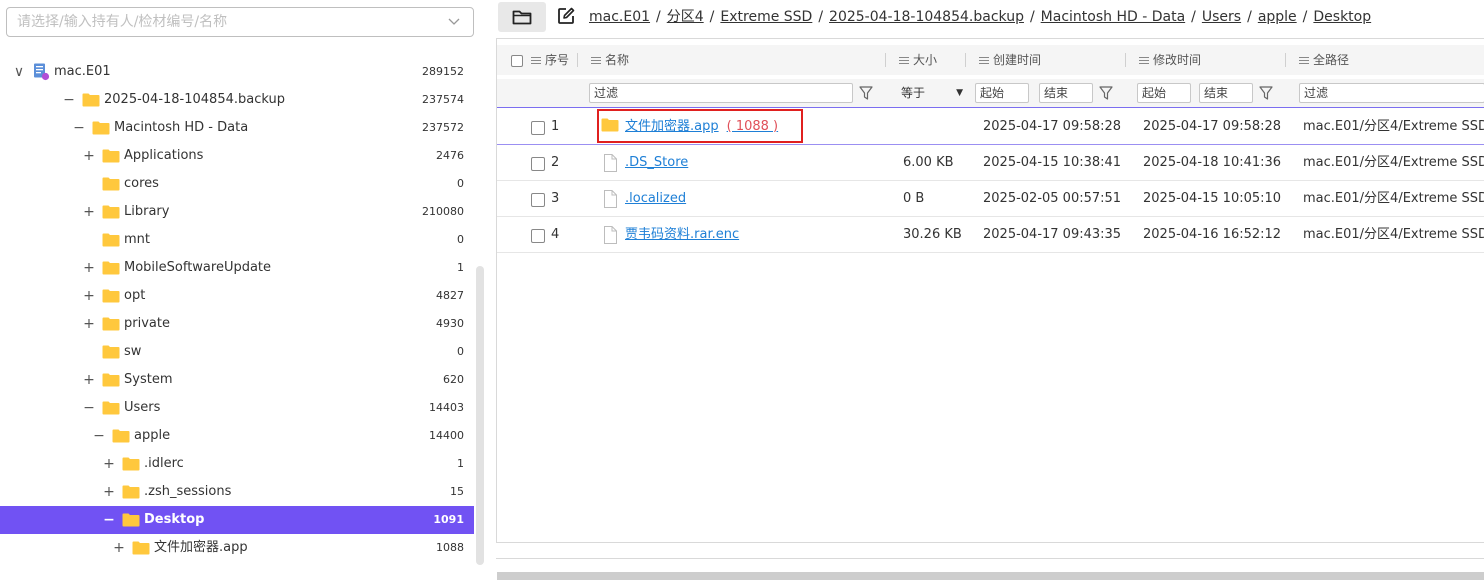  Describe the element at coordinates (1170, 60) in the screenshot. I see `col-modified-header: 修改时间` at that location.